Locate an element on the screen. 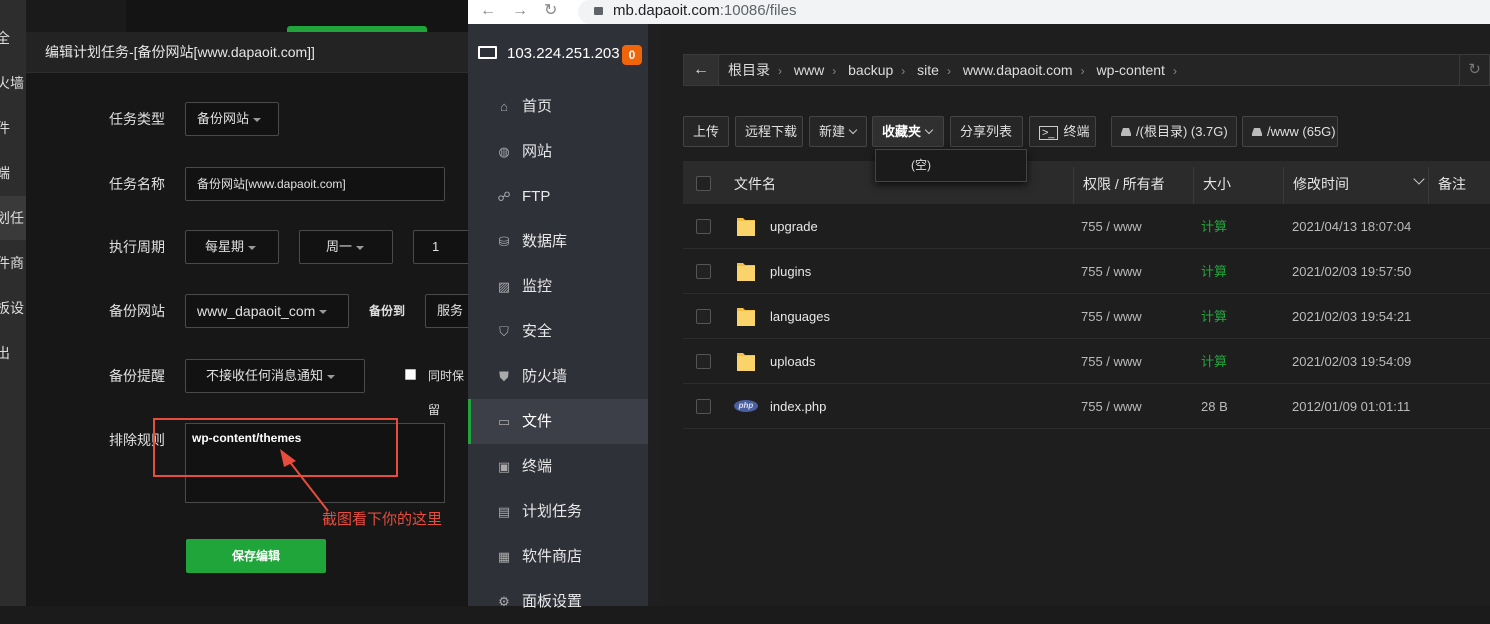  save-edit-button: 保存编辑 is located at coordinates (256, 556).